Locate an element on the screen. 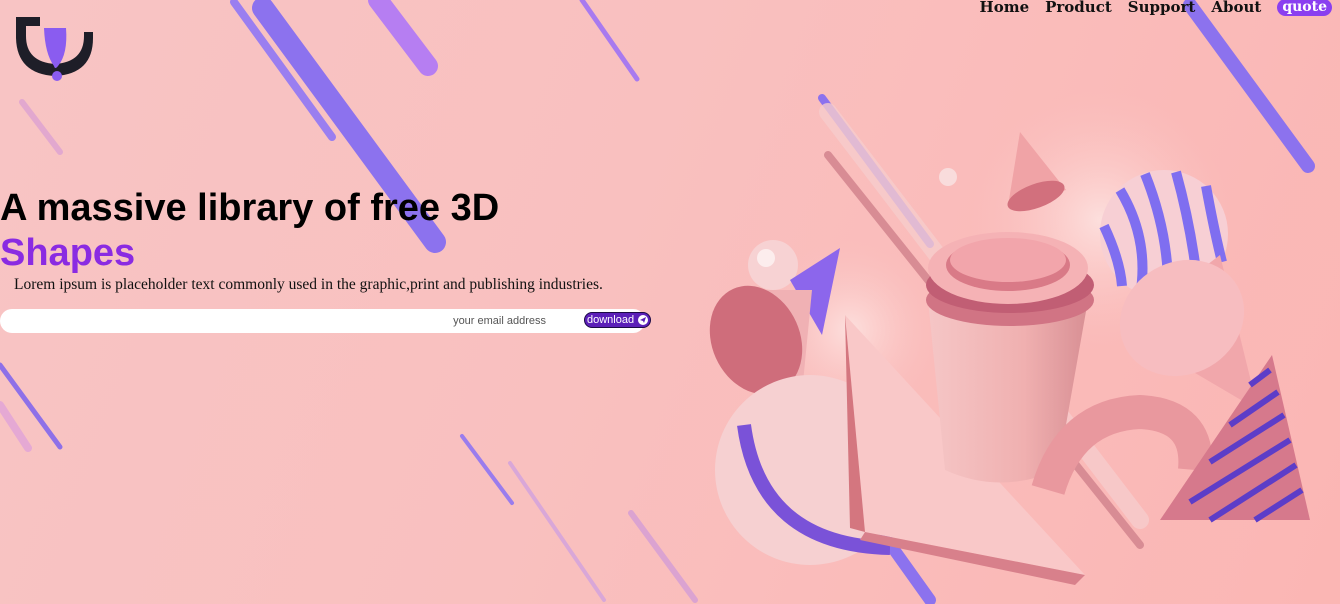 The image size is (1340, 604). nav-product: Product is located at coordinates (1078, 8).